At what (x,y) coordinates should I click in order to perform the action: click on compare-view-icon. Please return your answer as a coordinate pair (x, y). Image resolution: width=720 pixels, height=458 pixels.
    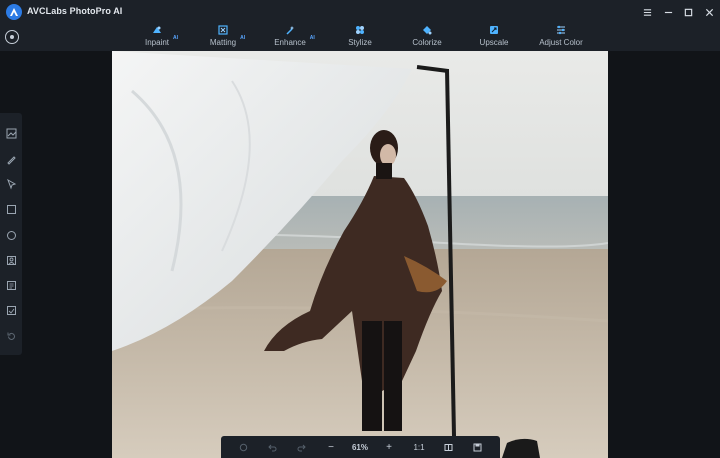
    Looking at the image, I should click on (448, 447).